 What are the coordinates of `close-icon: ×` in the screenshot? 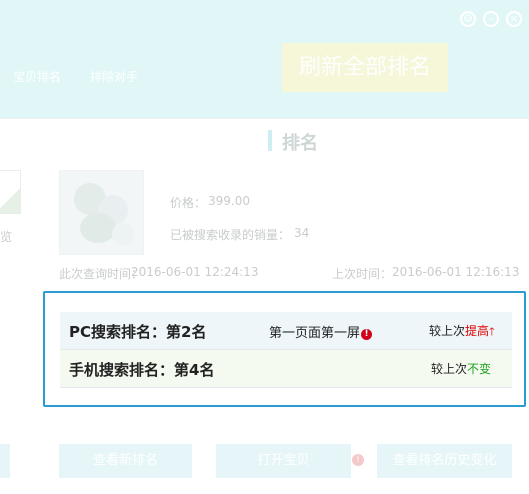 It's located at (514, 19).